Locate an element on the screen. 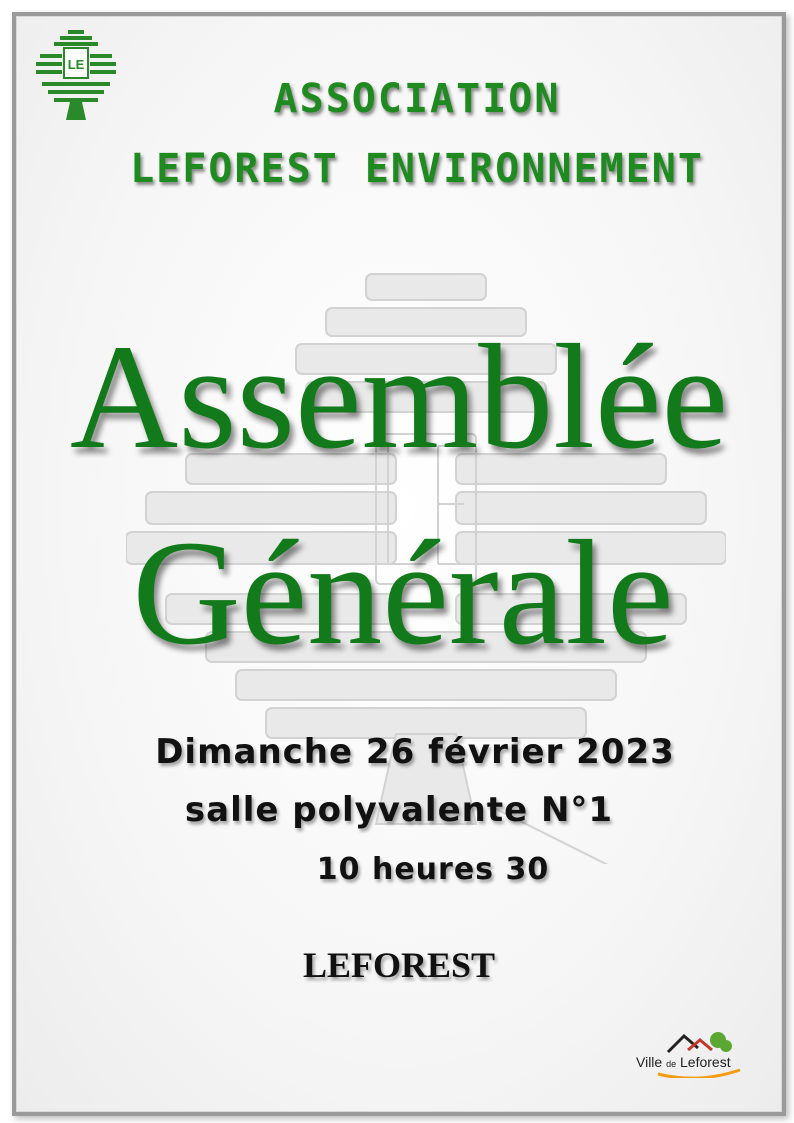  title-line2: Générale is located at coordinates (403, 593).